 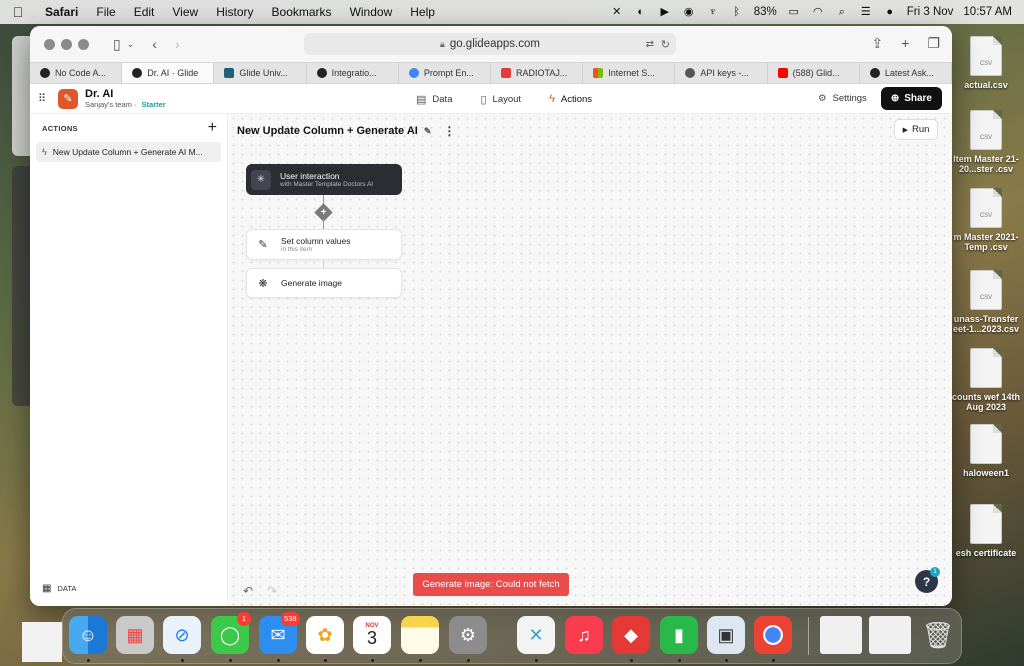 I want to click on desktop-file: counts wef 14th Aug 2023, so click(x=986, y=380).